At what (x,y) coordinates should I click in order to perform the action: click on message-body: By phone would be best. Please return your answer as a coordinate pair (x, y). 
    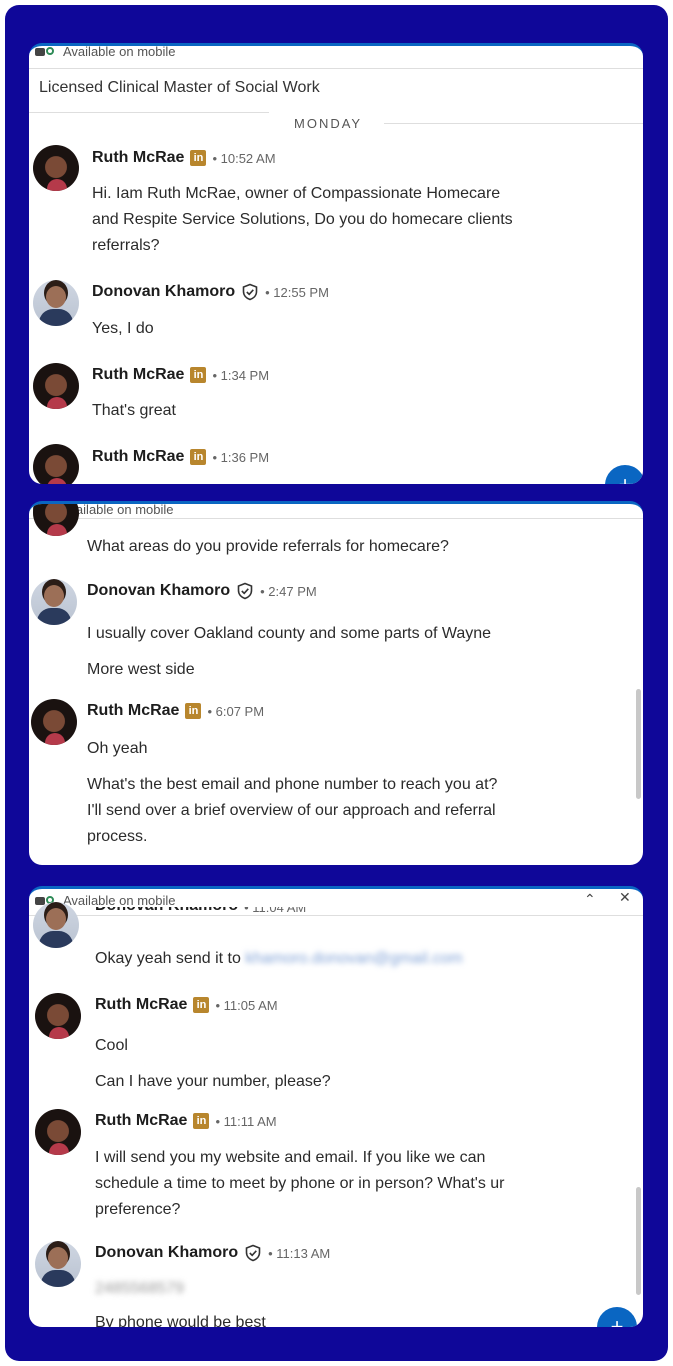
    Looking at the image, I should click on (180, 1318).